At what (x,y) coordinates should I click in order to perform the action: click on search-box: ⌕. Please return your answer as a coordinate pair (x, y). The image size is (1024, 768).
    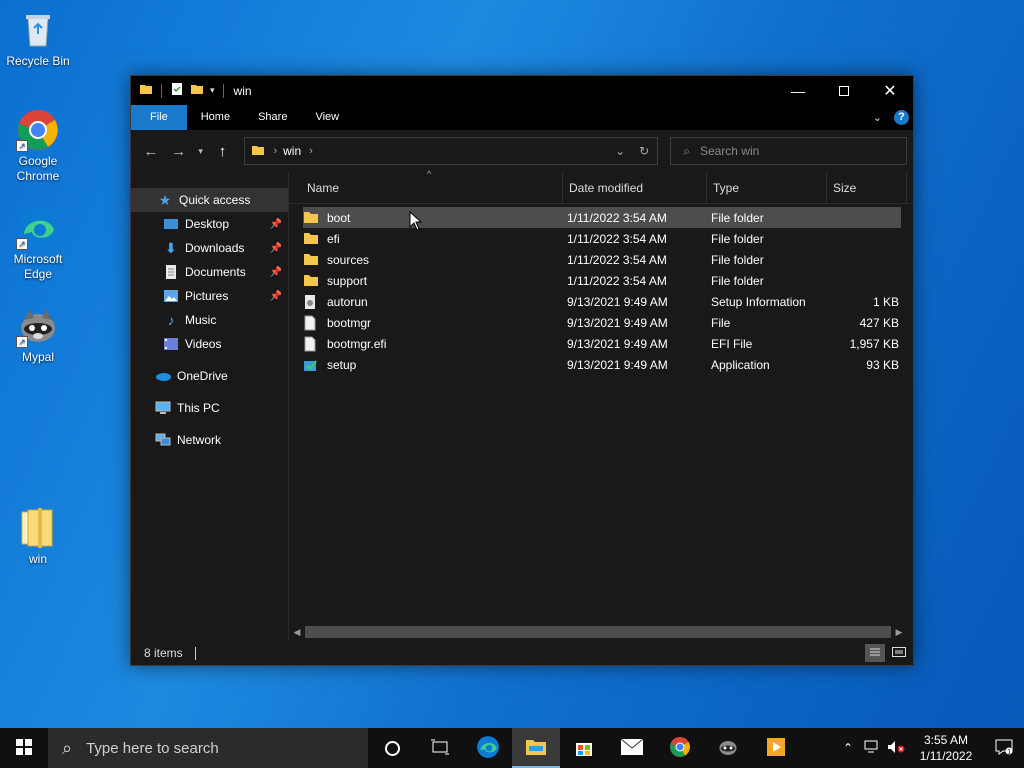
    Looking at the image, I should click on (788, 151).